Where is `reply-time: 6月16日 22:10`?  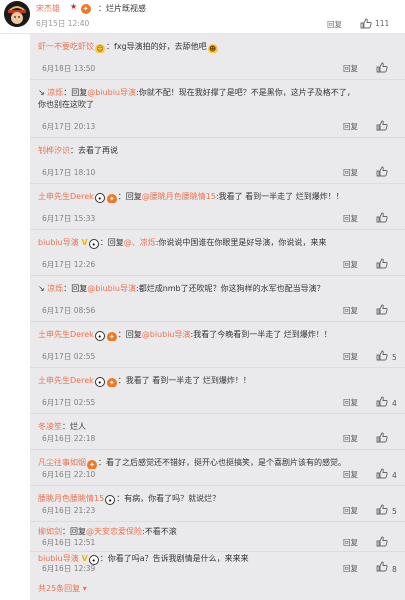 reply-time: 6月16日 22:10 is located at coordinates (69, 474).